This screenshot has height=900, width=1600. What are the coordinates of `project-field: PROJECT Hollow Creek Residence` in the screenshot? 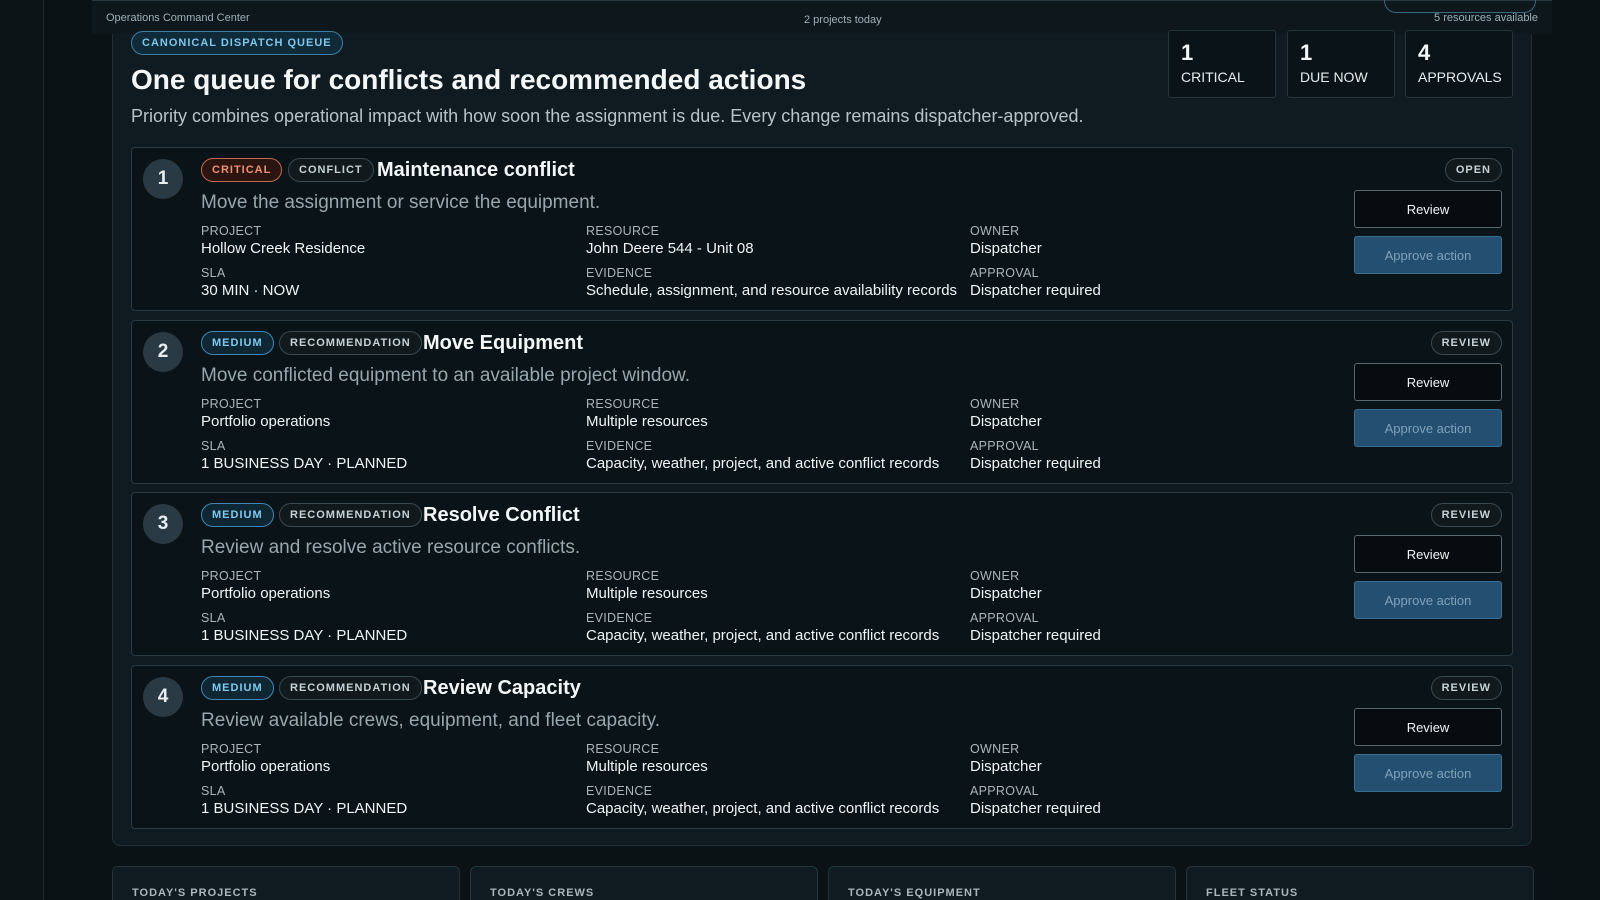 It's located at (283, 240).